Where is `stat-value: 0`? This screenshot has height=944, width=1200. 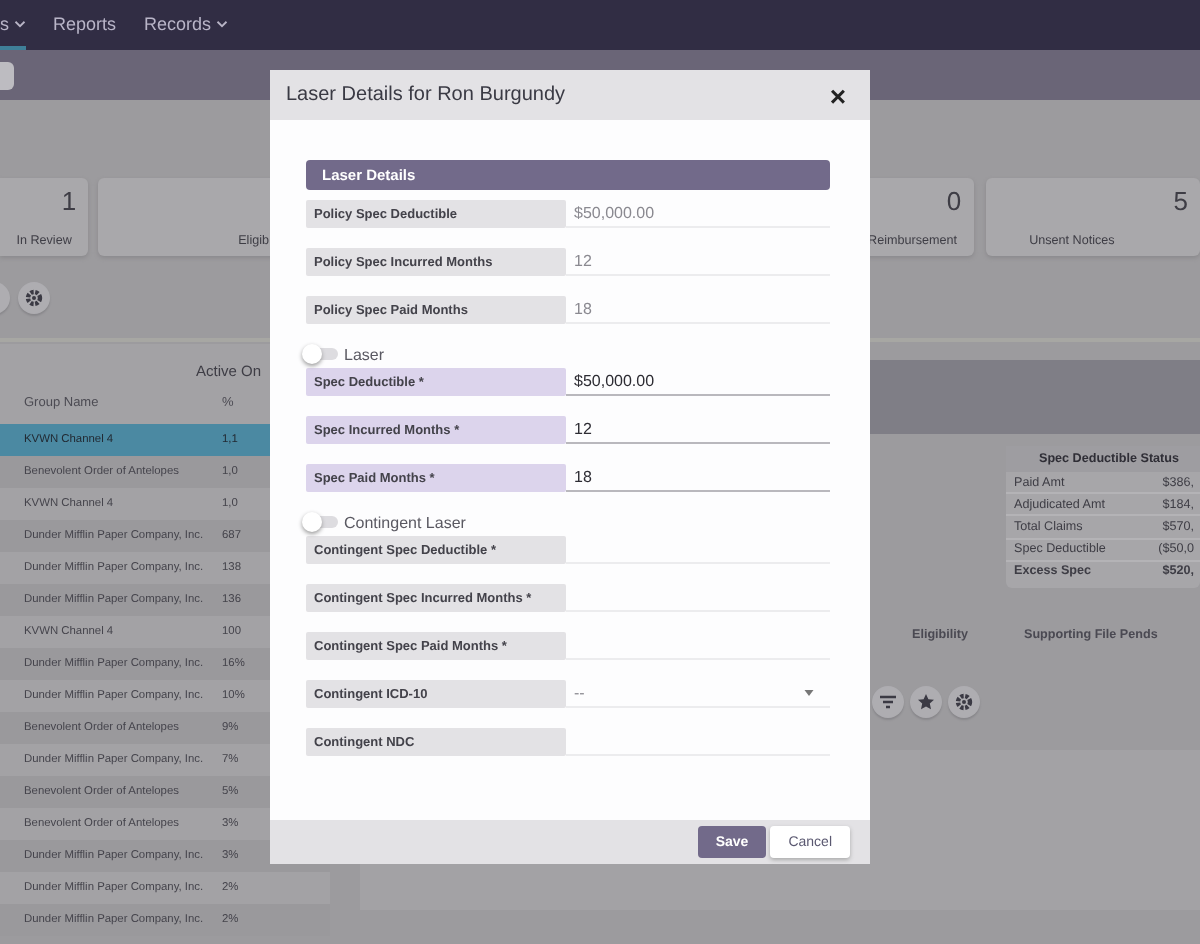 stat-value: 0 is located at coordinates (954, 201).